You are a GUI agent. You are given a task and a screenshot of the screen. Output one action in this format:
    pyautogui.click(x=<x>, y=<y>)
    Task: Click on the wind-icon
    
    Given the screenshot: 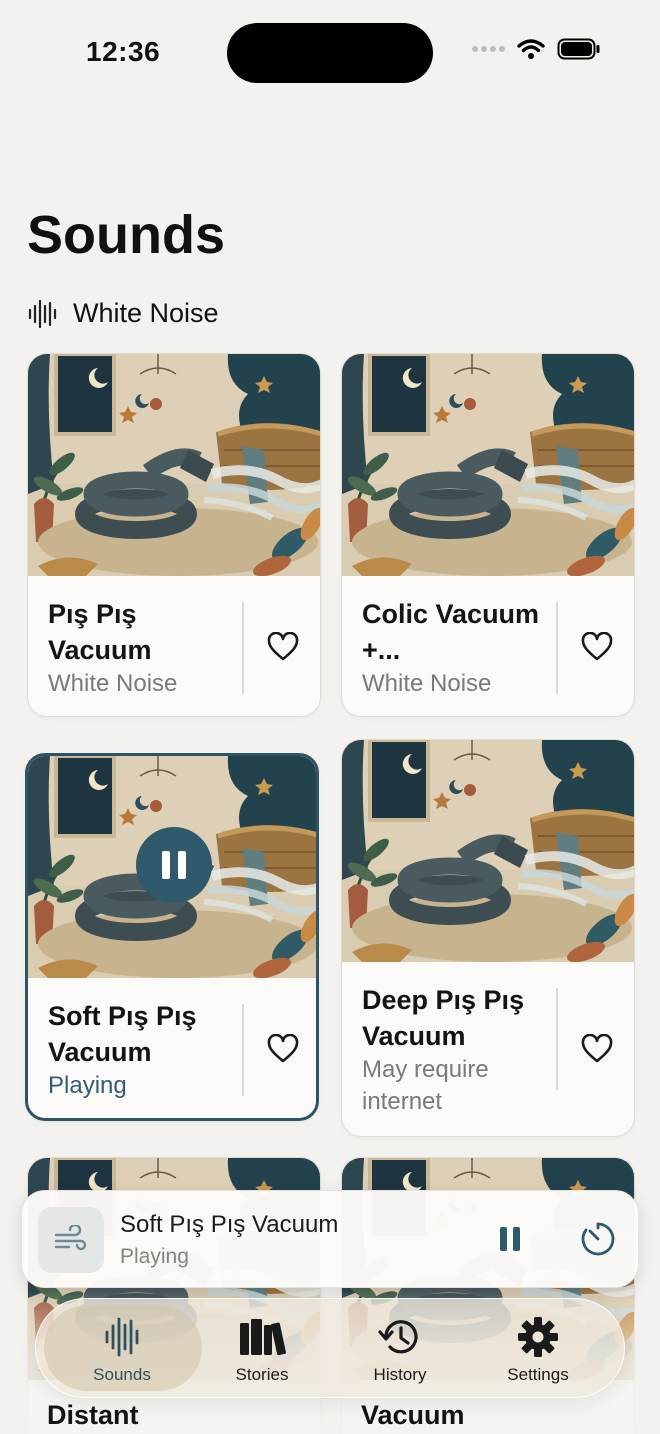 What is the action you would take?
    pyautogui.click(x=70, y=1238)
    